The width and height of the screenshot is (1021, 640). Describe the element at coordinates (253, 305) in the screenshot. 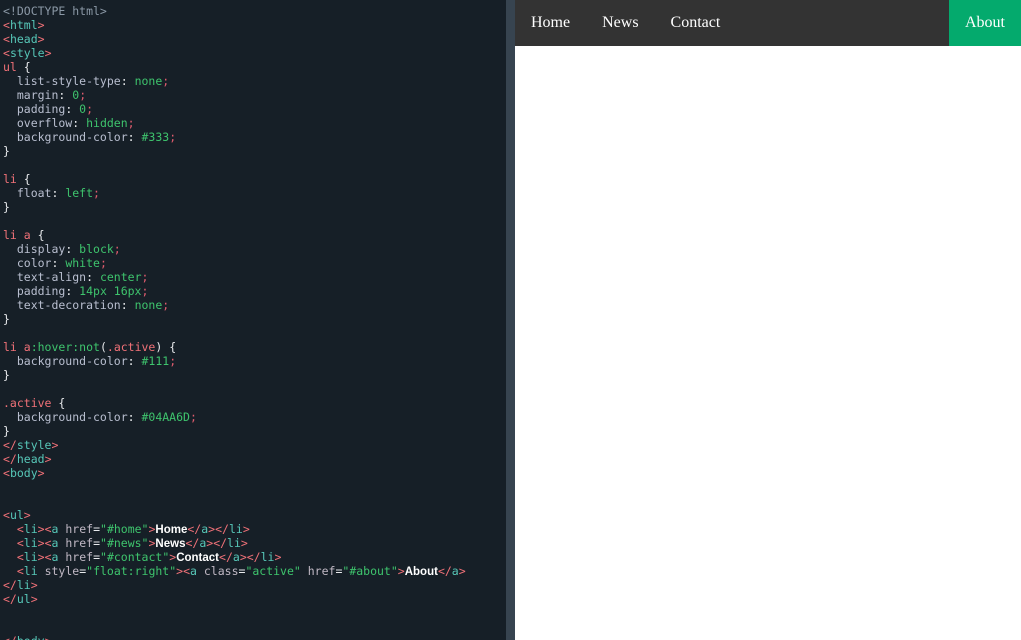

I see `code-line: text-decoration: none;` at that location.